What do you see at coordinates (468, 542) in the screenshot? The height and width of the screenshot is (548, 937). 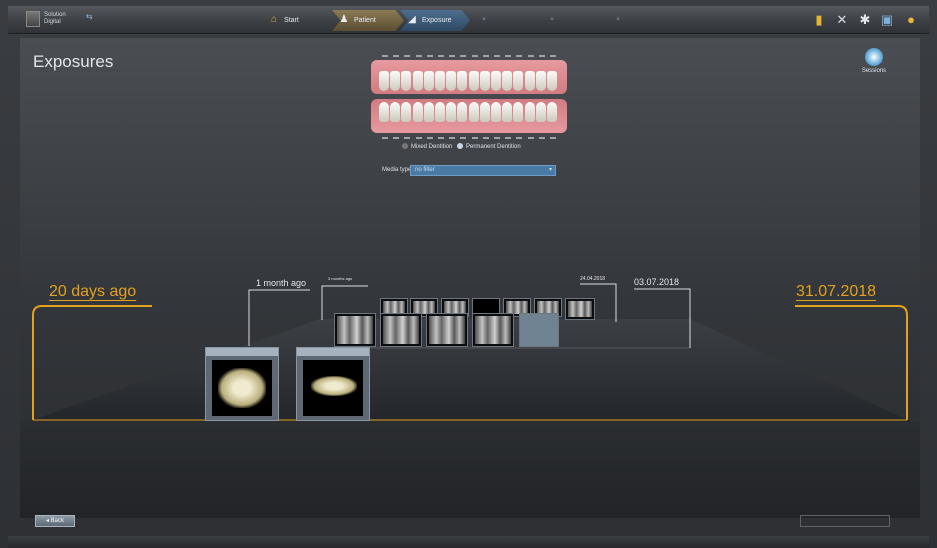 I see `status-bar` at bounding box center [468, 542].